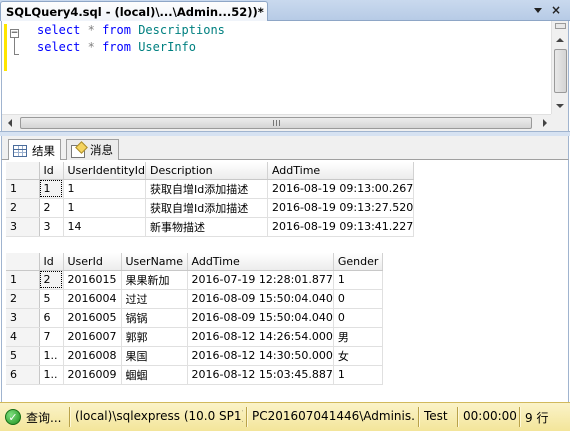 The image size is (570, 431). What do you see at coordinates (260, 337) in the screenshot?
I see `grid-cell: 2016-08-12 14:26:54.000` at bounding box center [260, 337].